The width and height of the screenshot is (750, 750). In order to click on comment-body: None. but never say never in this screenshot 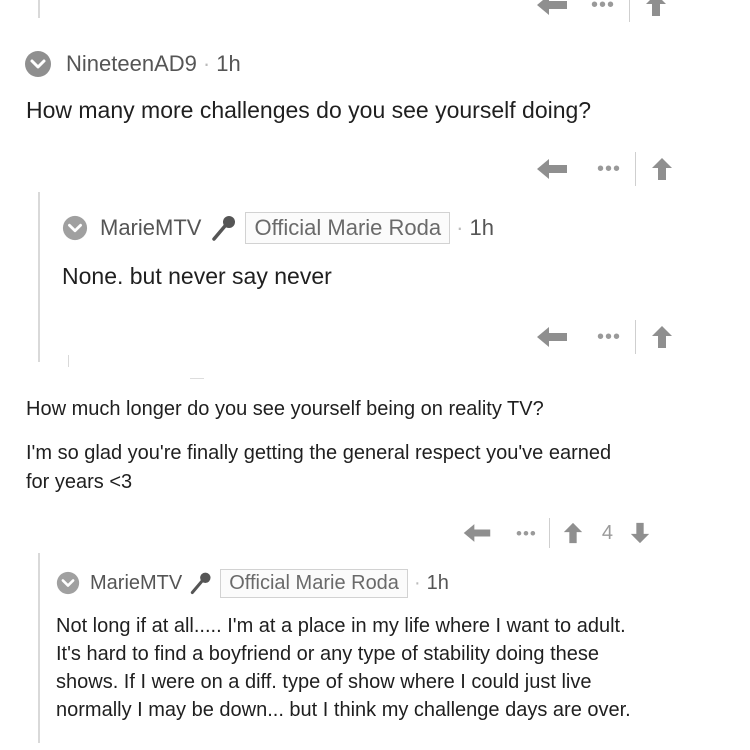, I will do `click(197, 276)`.